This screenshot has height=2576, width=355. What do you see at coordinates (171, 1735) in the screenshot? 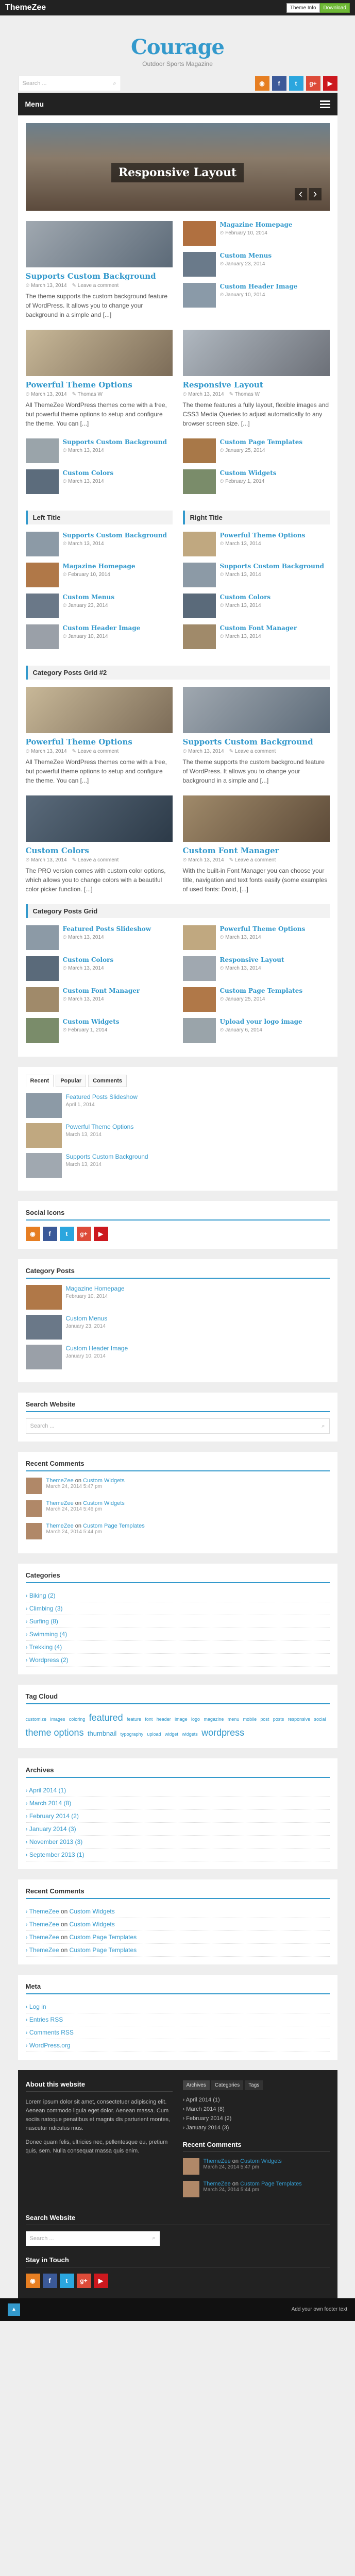
I see `tag-link: widget` at bounding box center [171, 1735].